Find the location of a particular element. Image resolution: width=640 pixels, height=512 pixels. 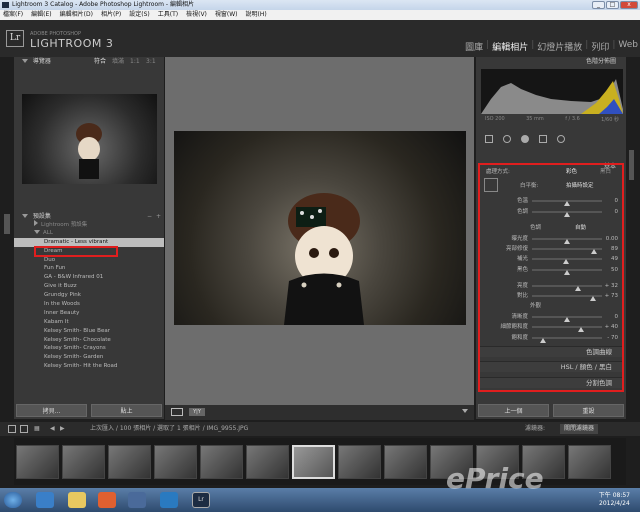

preset-label: Kabam It is located at coordinates (56, 321).